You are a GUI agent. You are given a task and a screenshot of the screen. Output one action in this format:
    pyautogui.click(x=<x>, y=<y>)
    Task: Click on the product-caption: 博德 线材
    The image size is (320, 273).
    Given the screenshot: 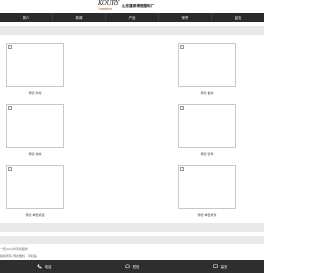 What is the action you would take?
    pyautogui.click(x=35, y=154)
    